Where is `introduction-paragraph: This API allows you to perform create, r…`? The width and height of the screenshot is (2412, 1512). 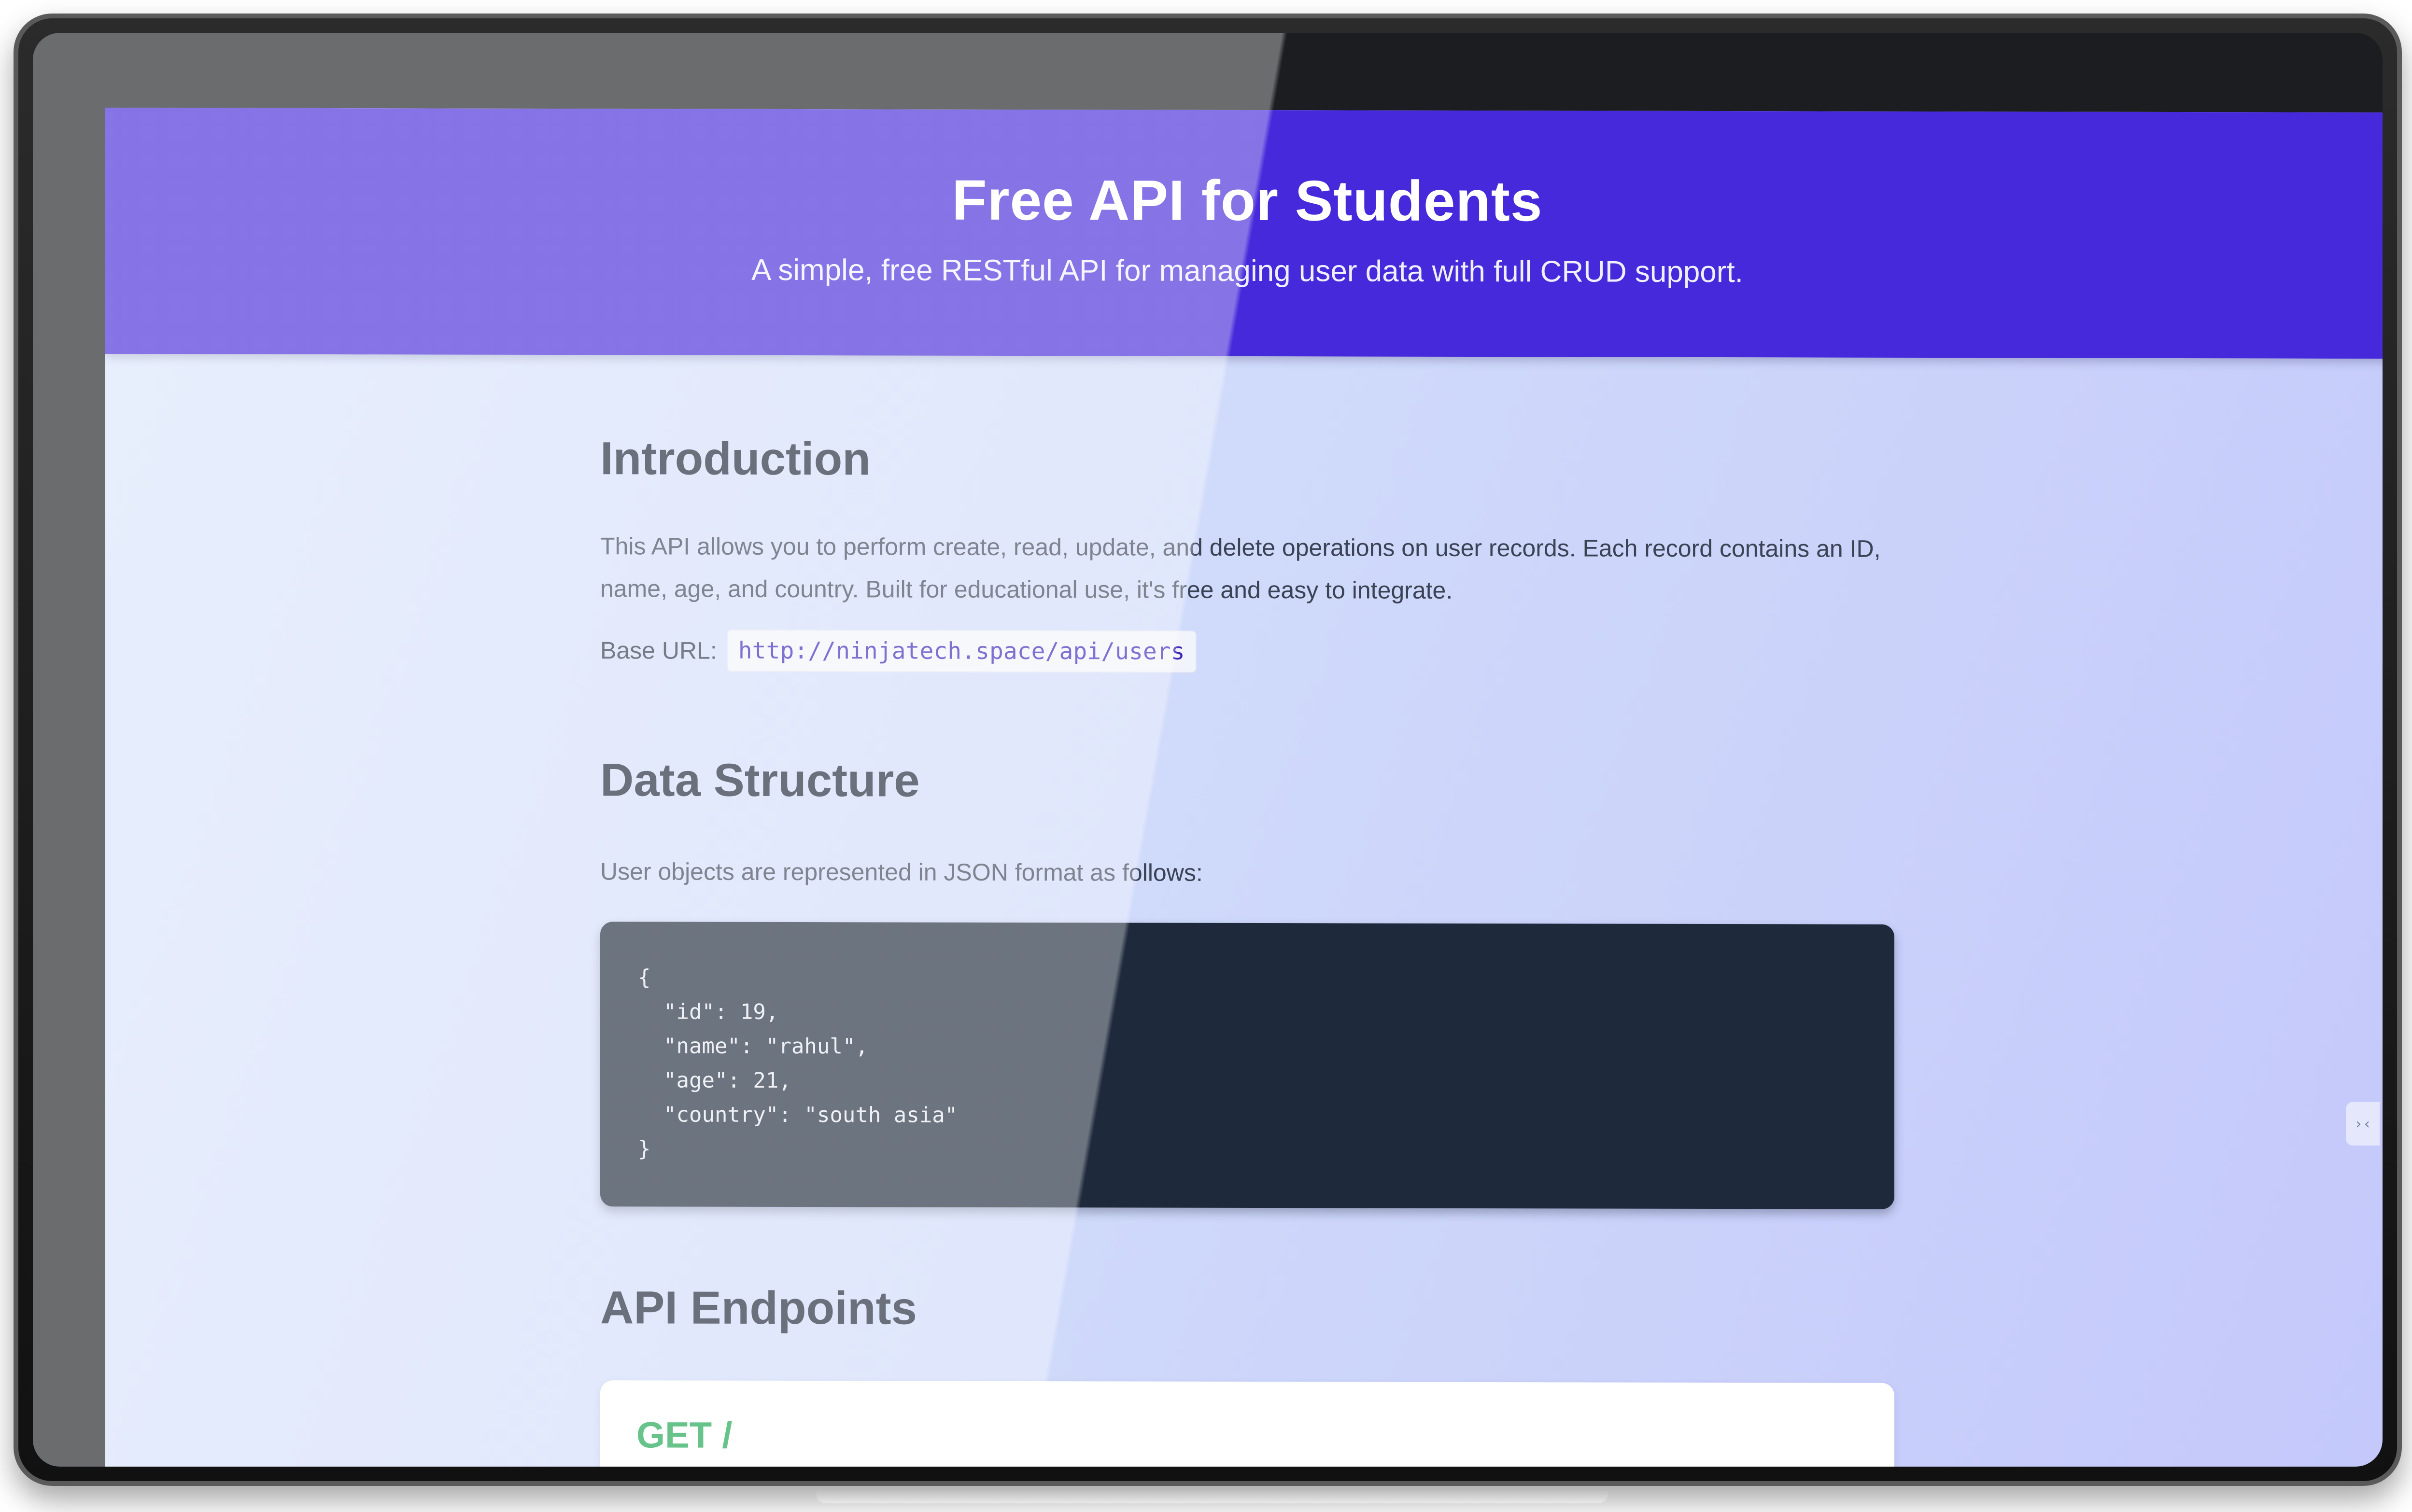
introduction-paragraph: This API allows you to perform create, r… is located at coordinates (1240, 568).